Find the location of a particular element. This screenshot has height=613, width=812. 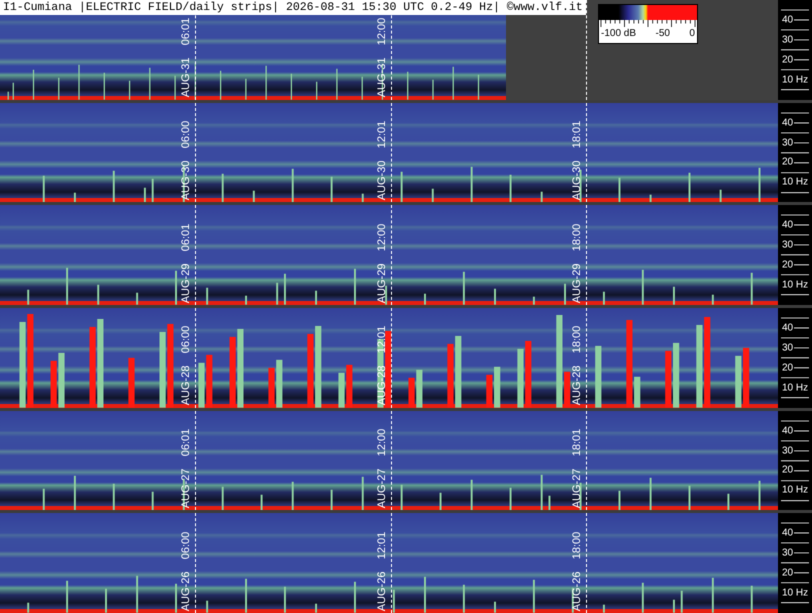

scale-label: -50 is located at coordinates (663, 33).